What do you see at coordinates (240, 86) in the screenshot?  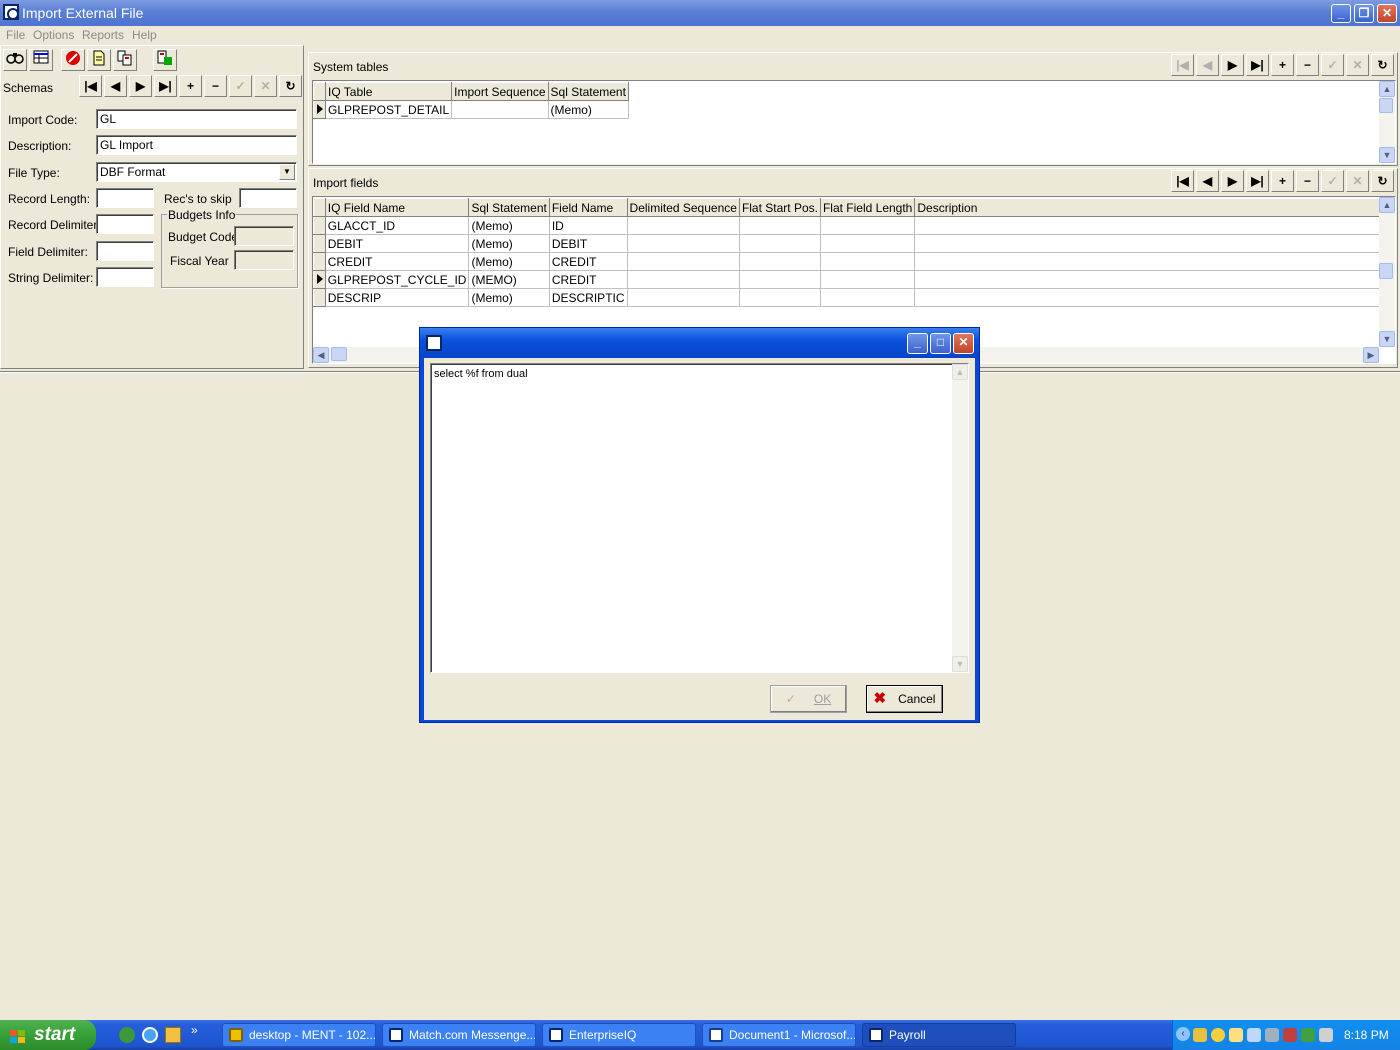 I see `schemas-post-button: ✓` at bounding box center [240, 86].